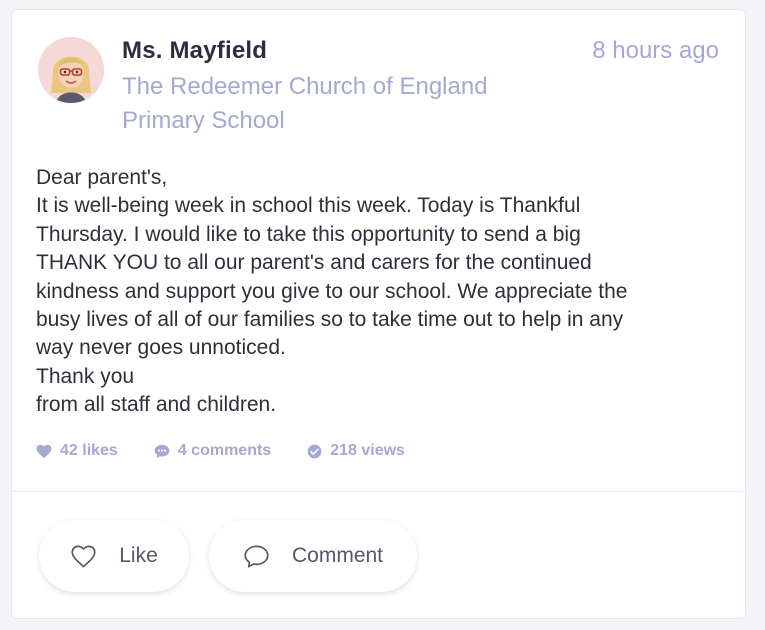 Image resolution: width=765 pixels, height=630 pixels. What do you see at coordinates (138, 555) in the screenshot?
I see `like-button-label: Like` at bounding box center [138, 555].